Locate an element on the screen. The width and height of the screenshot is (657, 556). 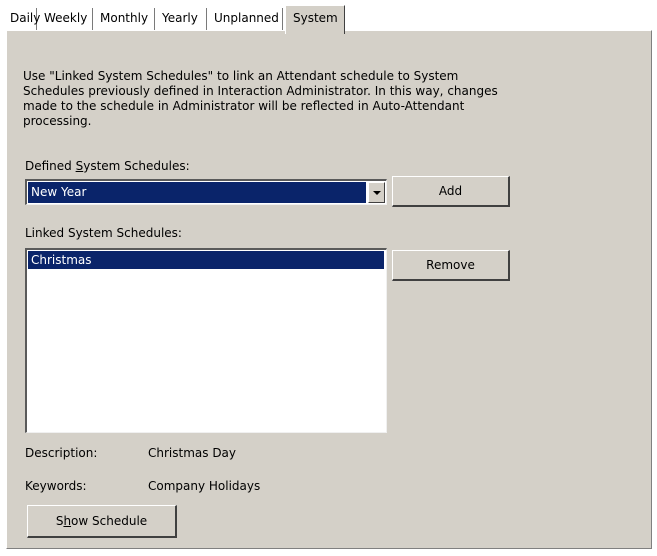
tab-yearly-label: Yearly is located at coordinates (180, 18).